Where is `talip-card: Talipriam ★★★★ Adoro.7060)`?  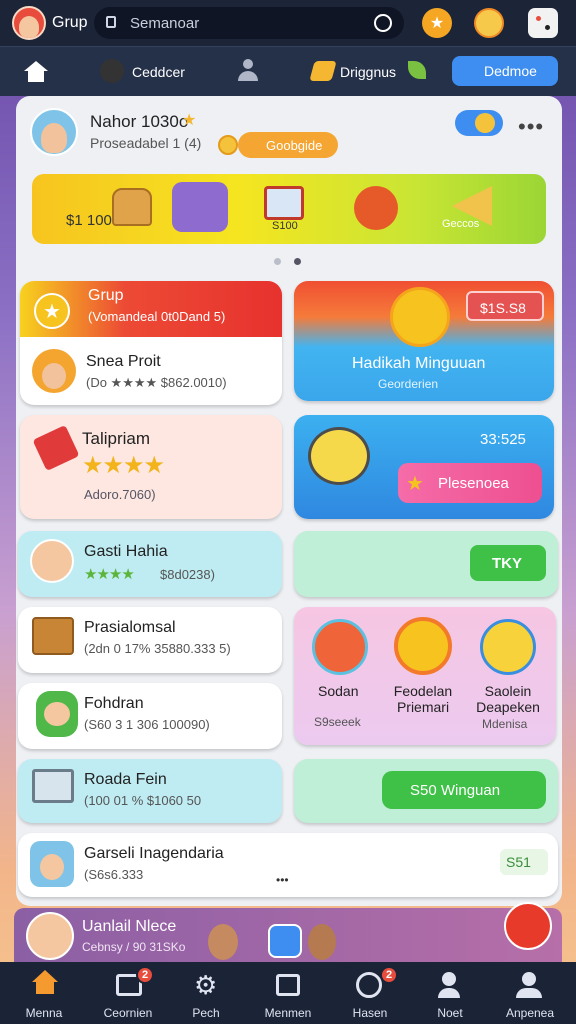 talip-card: Talipriam ★★★★ Adoro.7060) is located at coordinates (151, 467).